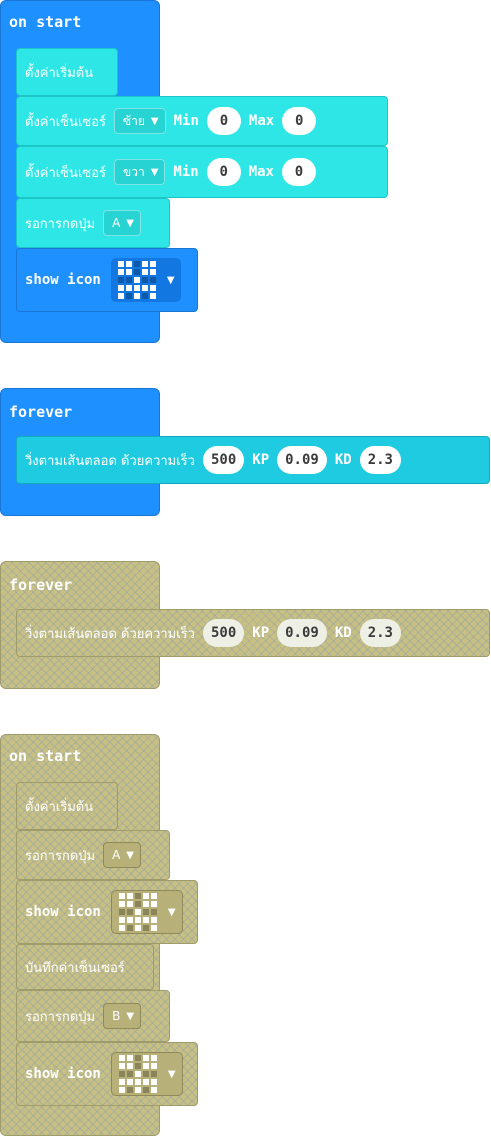 The width and height of the screenshot is (491, 1136). I want to click on wait-button-a-statement: รอการกดปุ่ม A ▼, so click(93, 855).